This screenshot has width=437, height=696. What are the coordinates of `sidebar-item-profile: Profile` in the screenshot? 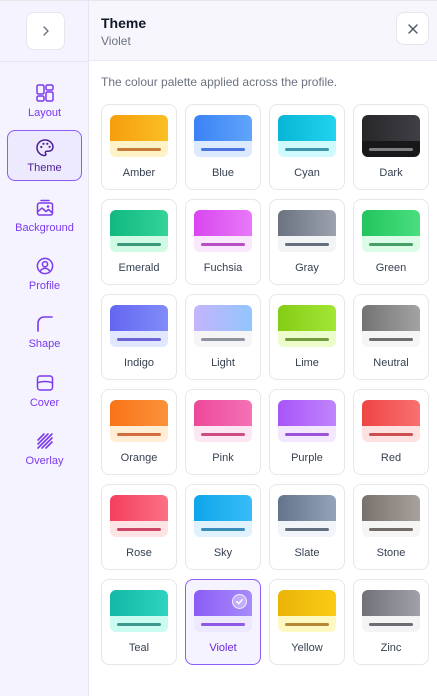 It's located at (44, 273).